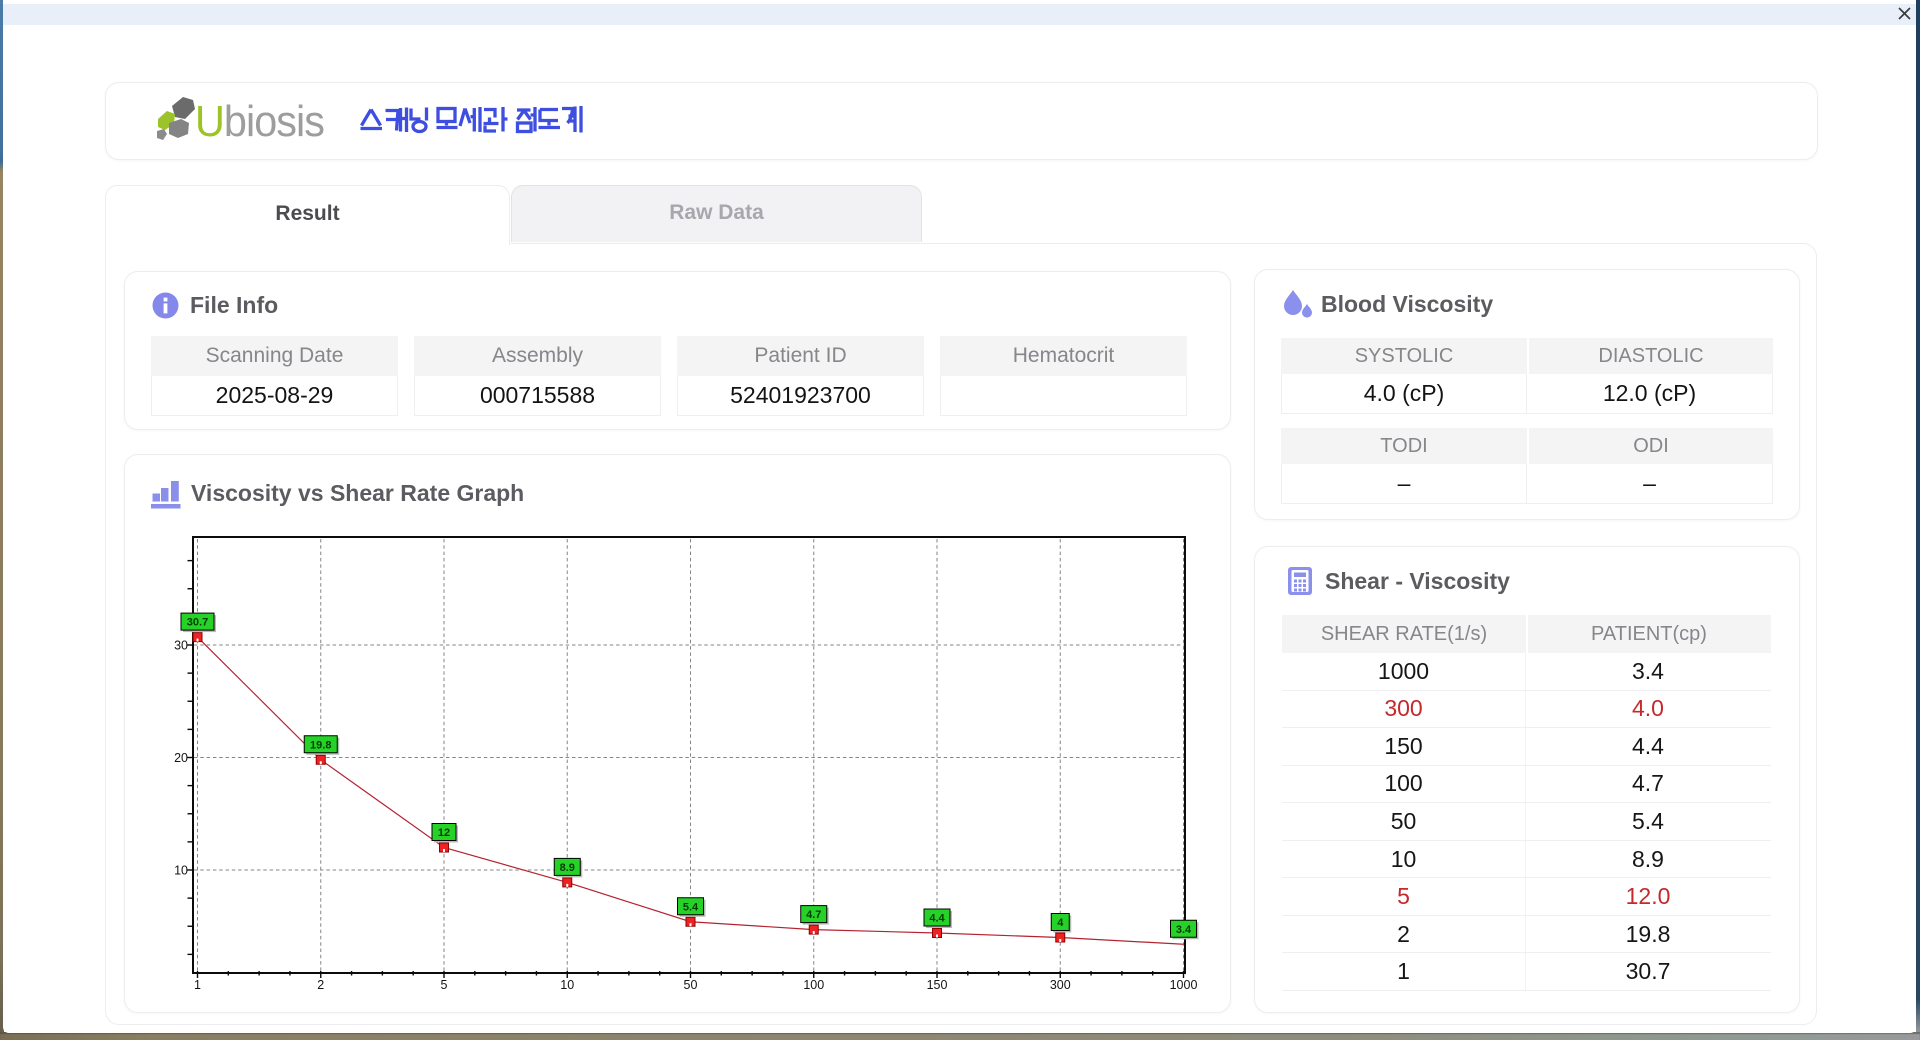  I want to click on svg-text: 20, so click(181, 758).